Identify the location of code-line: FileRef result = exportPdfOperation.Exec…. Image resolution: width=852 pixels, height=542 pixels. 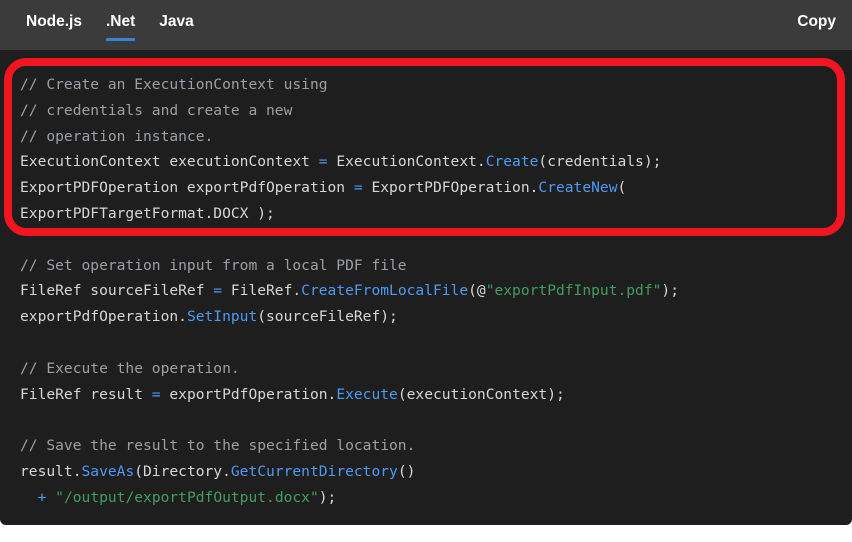
(436, 395).